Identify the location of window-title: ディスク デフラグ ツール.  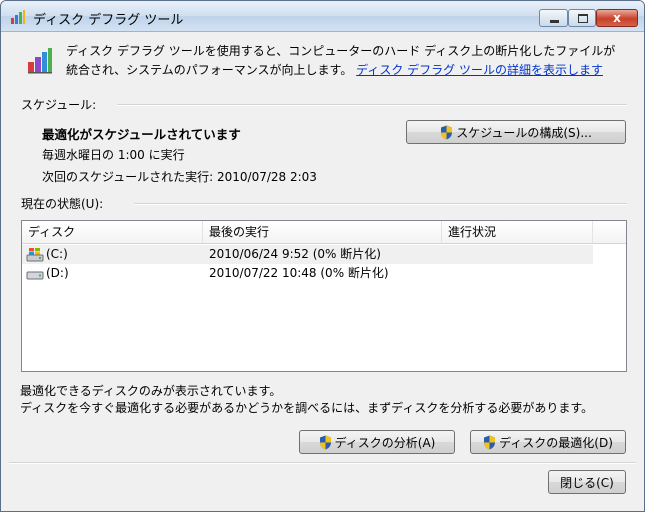
(108, 20).